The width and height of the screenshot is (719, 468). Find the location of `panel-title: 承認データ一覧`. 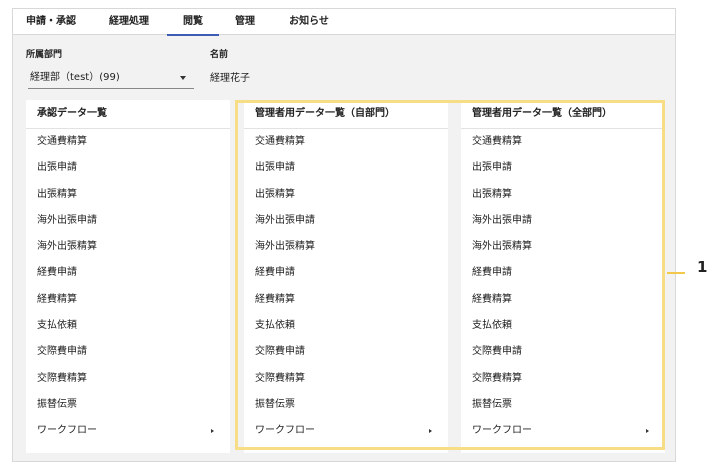

panel-title: 承認データ一覧 is located at coordinates (128, 114).